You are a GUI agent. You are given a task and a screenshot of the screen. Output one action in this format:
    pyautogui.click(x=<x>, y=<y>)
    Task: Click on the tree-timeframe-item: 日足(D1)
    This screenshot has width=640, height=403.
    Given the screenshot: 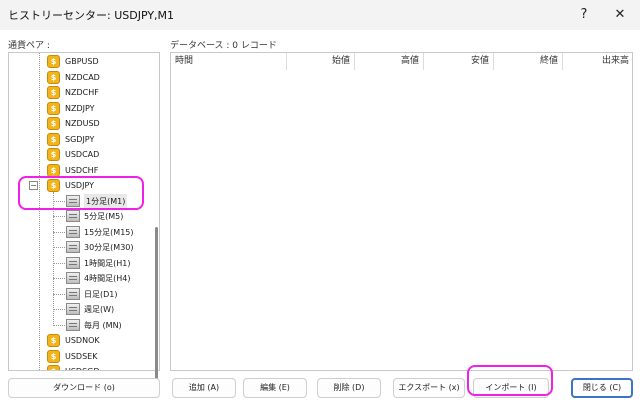 What is the action you would take?
    pyautogui.click(x=79, y=294)
    